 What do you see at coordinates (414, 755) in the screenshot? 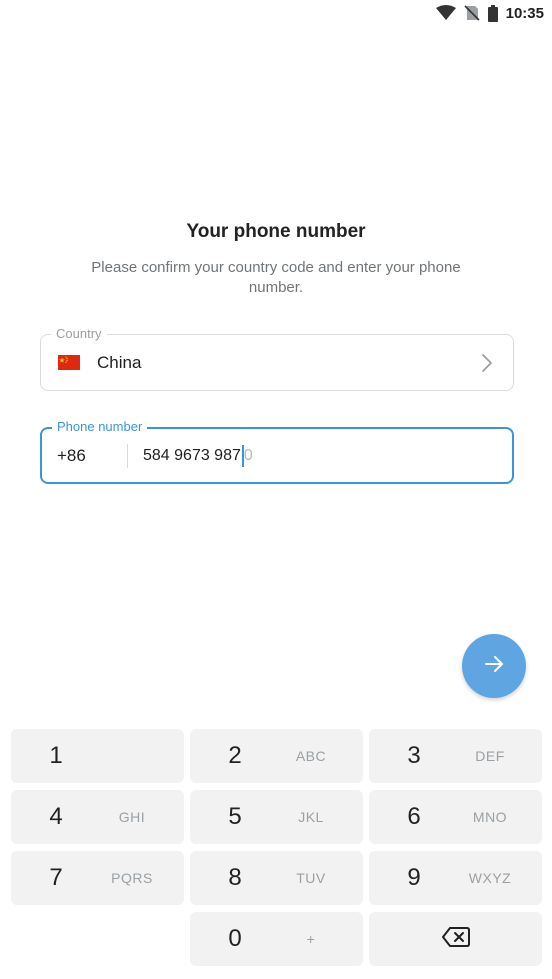
I see `key-digit: 3` at bounding box center [414, 755].